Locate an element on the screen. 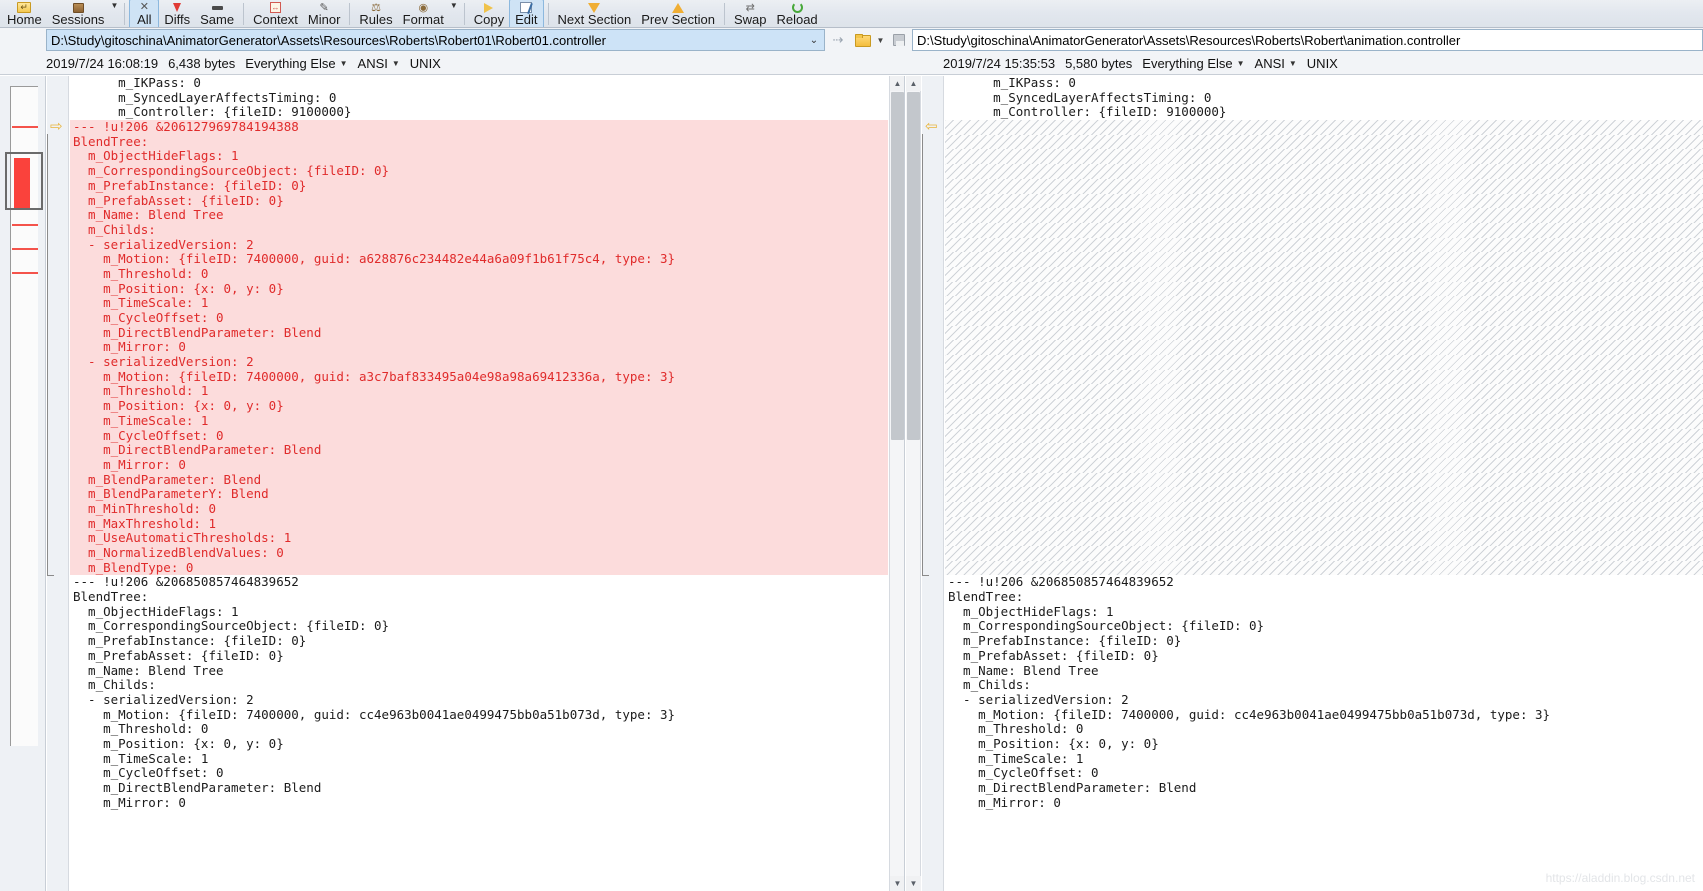  right-encoding-rule-dropdown: Everything Else ▼ is located at coordinates (1193, 63).